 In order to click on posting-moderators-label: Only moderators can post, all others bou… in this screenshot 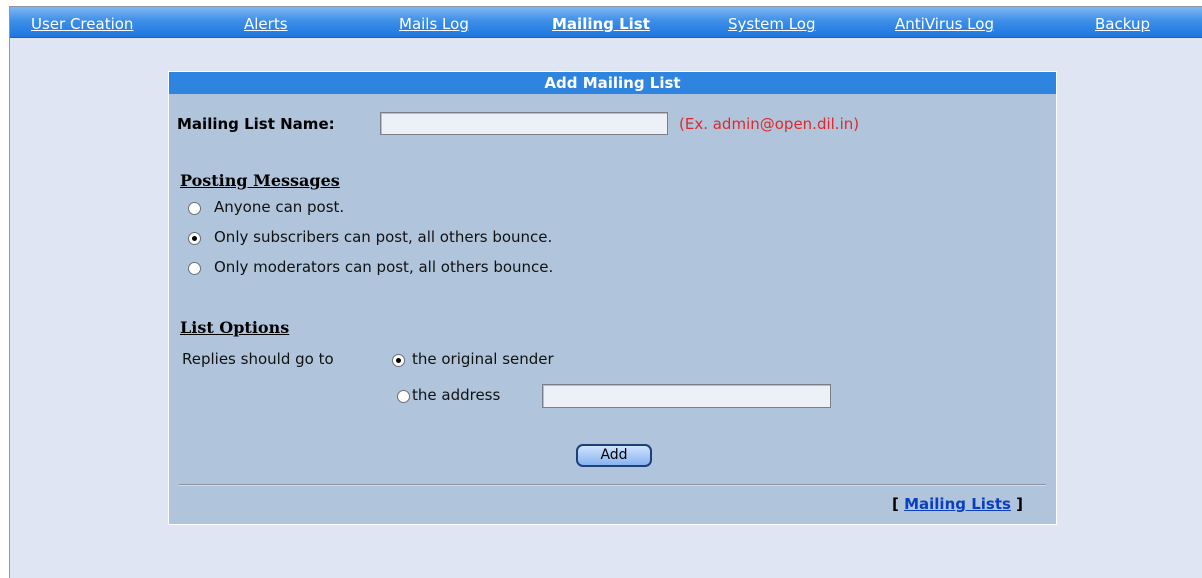, I will do `click(384, 267)`.